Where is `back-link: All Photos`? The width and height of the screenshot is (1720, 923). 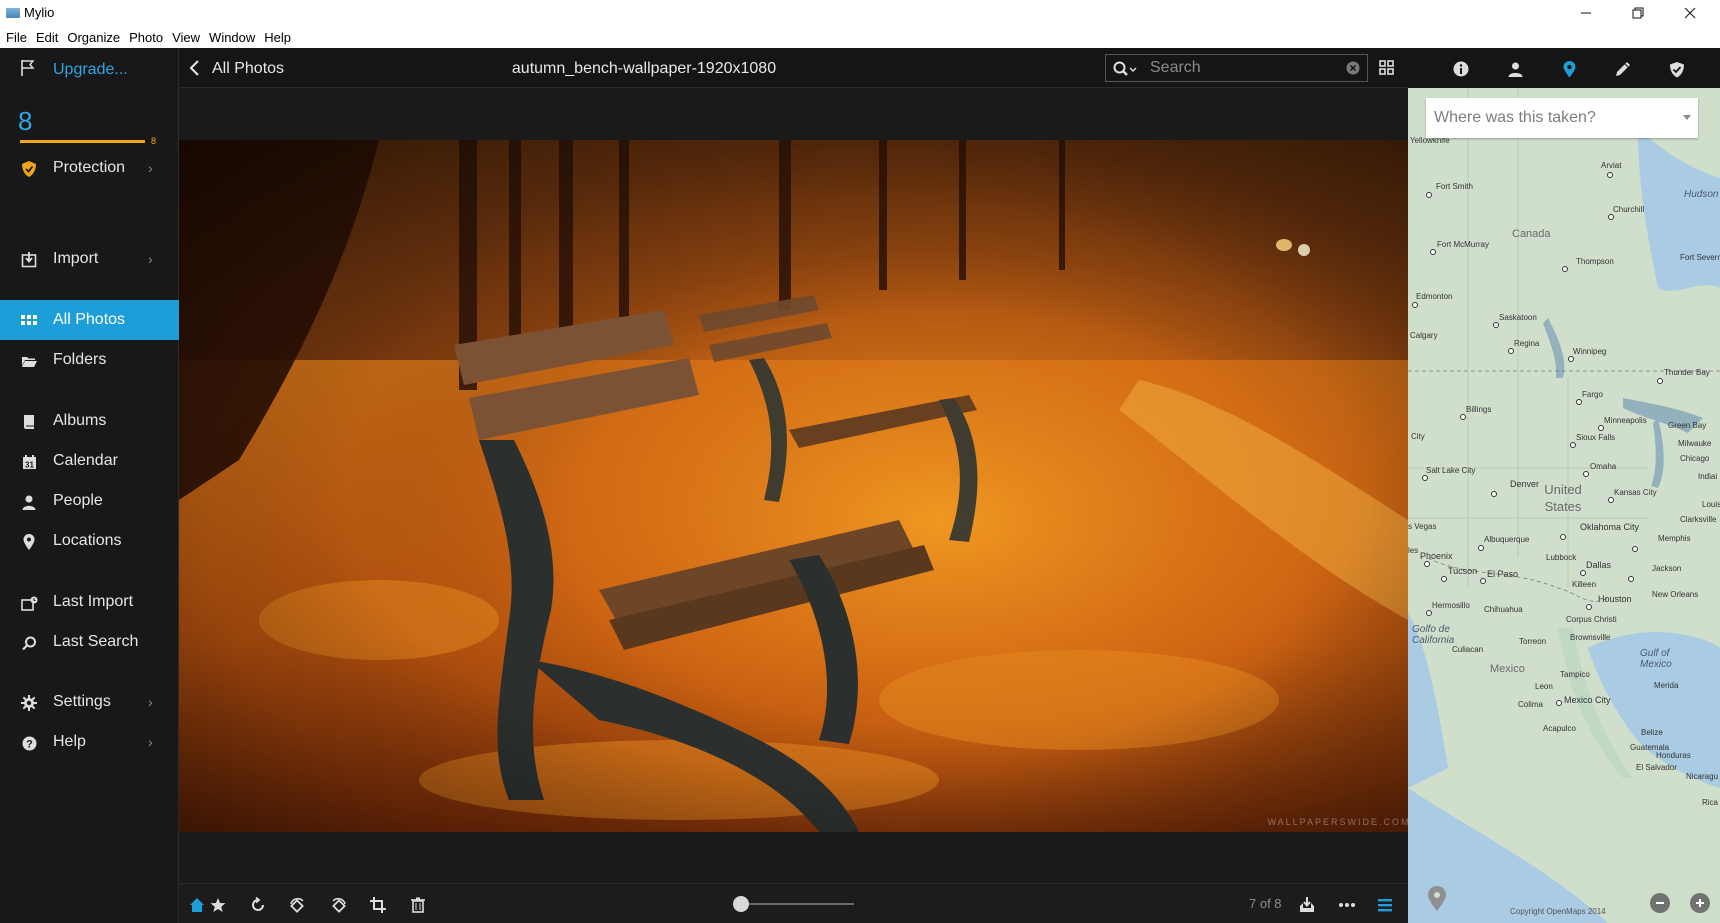 back-link: All Photos is located at coordinates (248, 69).